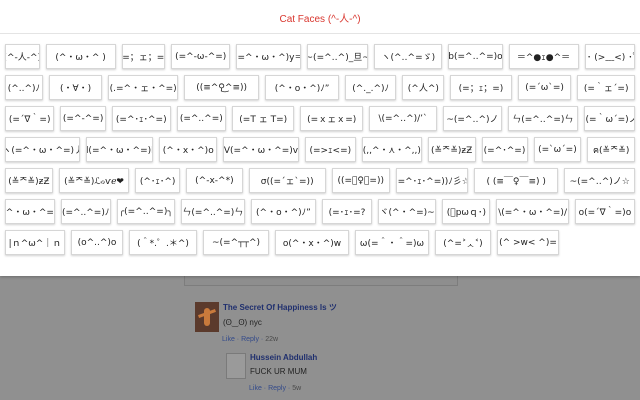 Image resolution: width=640 pixels, height=400 pixels. I want to click on emoticon-button: (=^..^=), so click(201, 118).